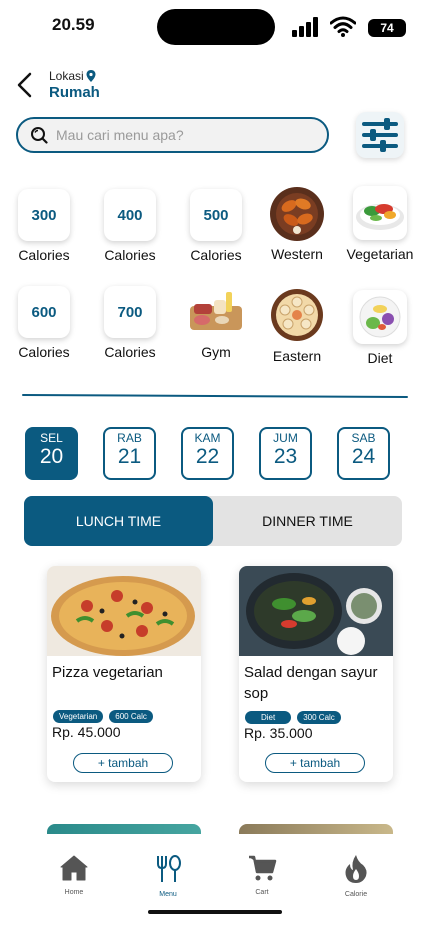  I want to click on status-time: 20.59, so click(73, 24).